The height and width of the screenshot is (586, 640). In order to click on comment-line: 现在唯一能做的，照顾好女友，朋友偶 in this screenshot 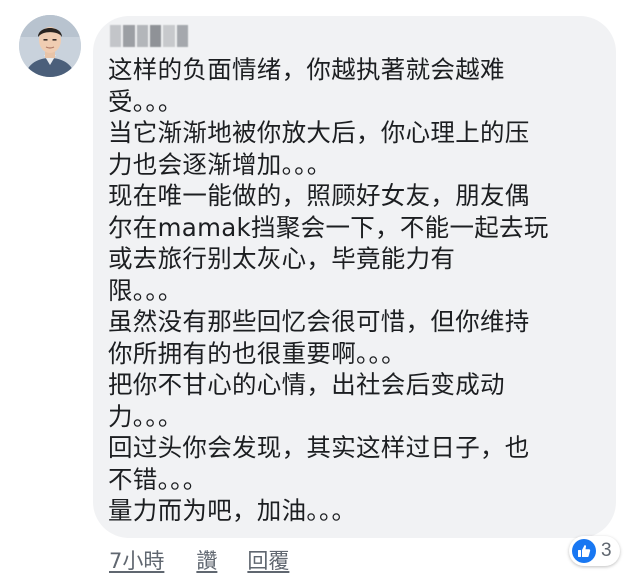, I will do `click(319, 195)`.